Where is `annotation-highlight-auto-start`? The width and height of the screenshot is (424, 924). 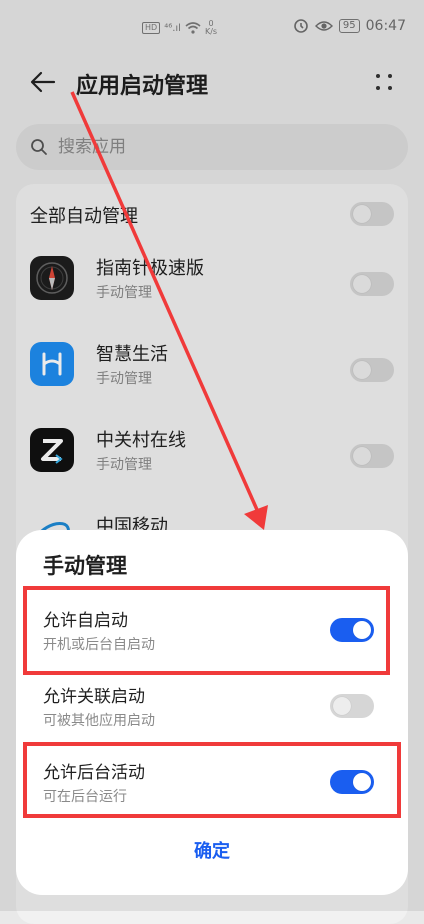 annotation-highlight-auto-start is located at coordinates (206, 630).